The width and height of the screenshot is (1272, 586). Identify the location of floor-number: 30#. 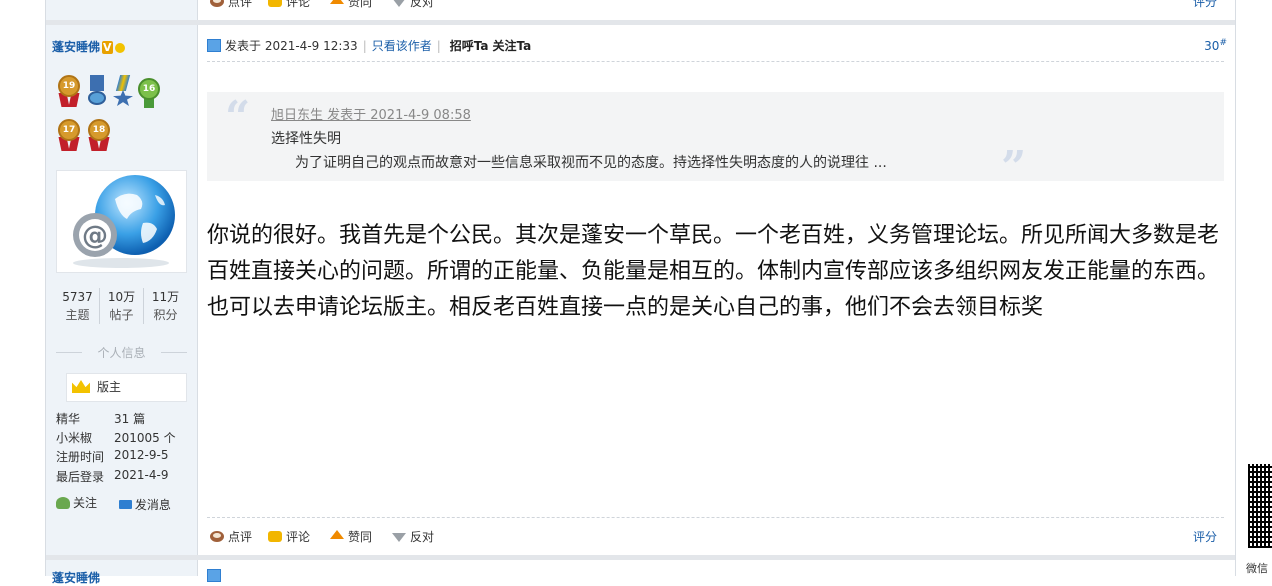
(1215, 45).